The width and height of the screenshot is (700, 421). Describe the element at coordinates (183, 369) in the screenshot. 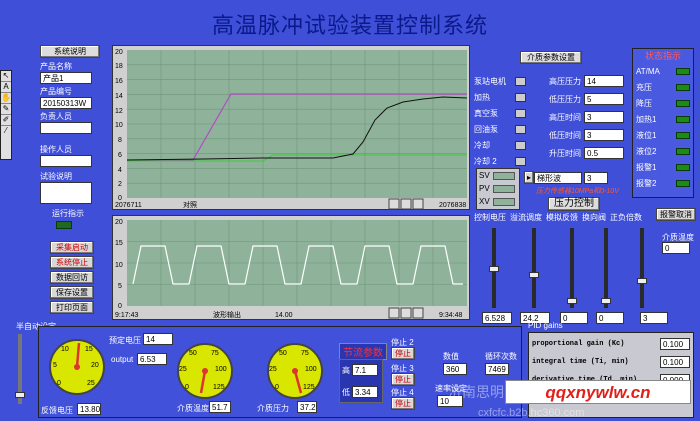

I see `gauge-tick: 25` at that location.